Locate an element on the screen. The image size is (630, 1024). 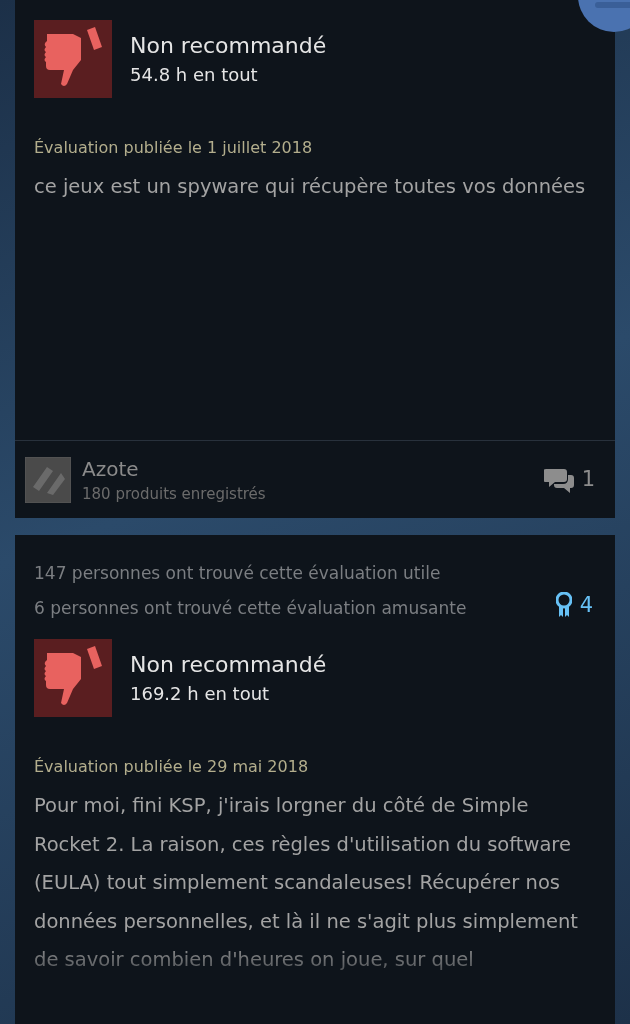
playtime-text: 54.8 h en tout is located at coordinates (194, 75).